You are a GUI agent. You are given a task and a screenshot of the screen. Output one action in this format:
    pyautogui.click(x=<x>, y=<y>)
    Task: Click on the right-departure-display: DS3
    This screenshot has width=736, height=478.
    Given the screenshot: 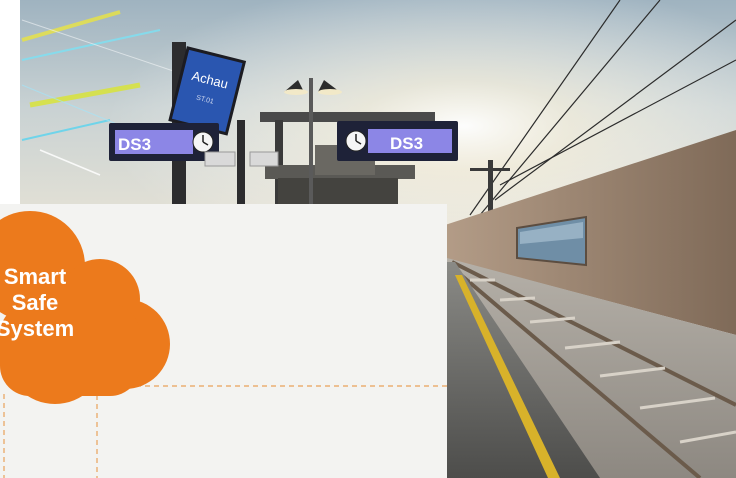 What is the action you would take?
    pyautogui.click(x=397, y=141)
    